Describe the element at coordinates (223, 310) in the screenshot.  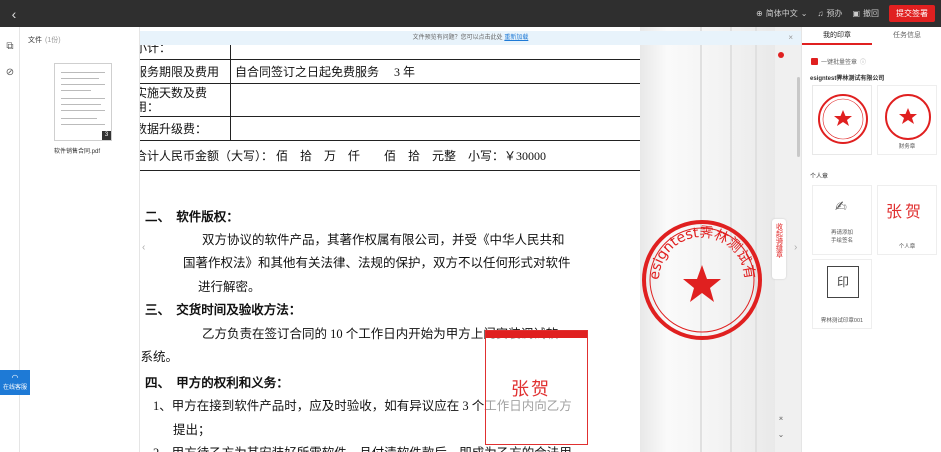
I see `section-heading: 三、 交货时间及验收方法：` at that location.